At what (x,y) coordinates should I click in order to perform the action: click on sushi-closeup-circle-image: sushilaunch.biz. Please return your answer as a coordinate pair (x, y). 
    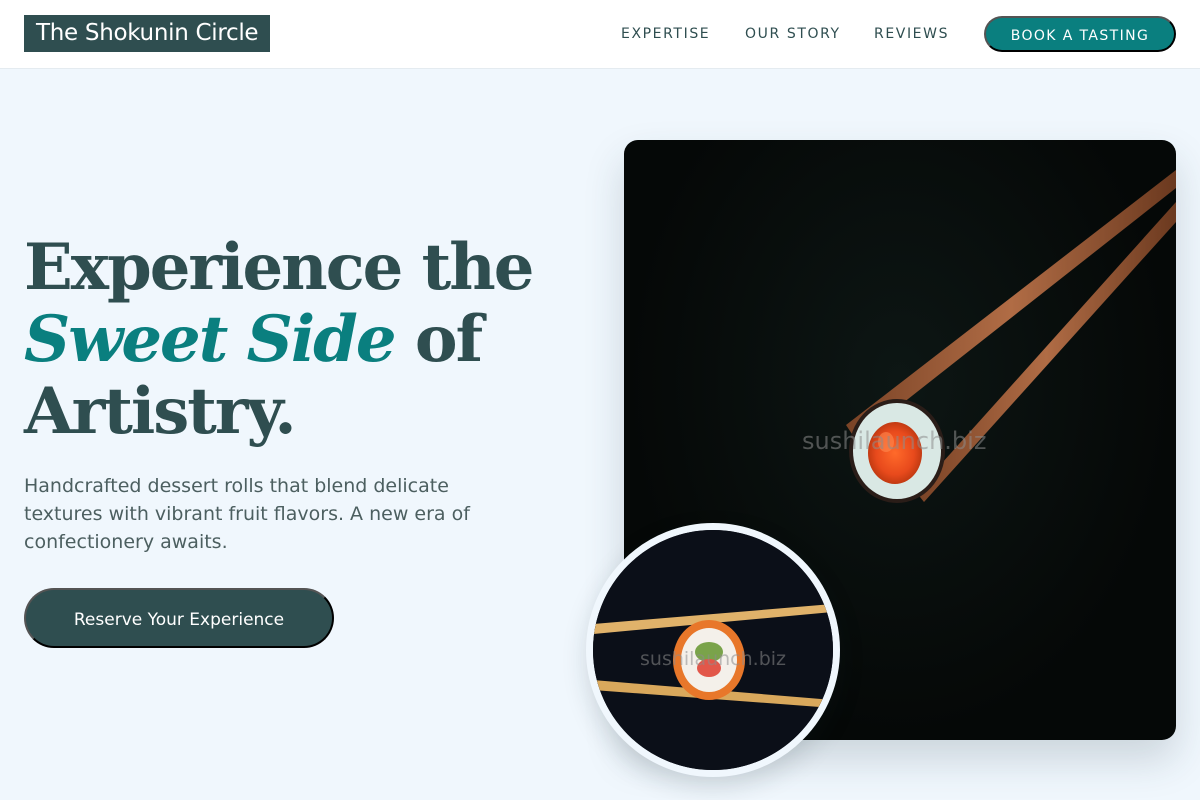
    Looking at the image, I should click on (713, 650).